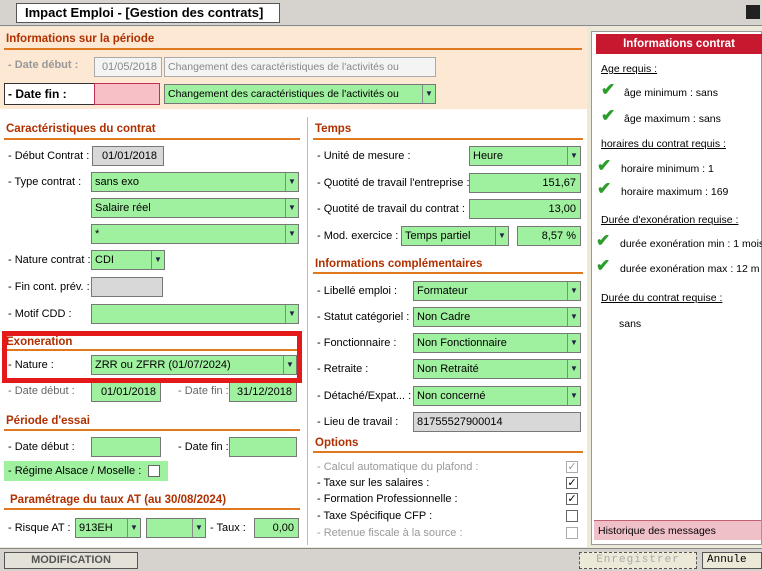 The width and height of the screenshot is (762, 571). Describe the element at coordinates (128, 260) in the screenshot. I see `contrat-nature-select: CDI ▼` at that location.